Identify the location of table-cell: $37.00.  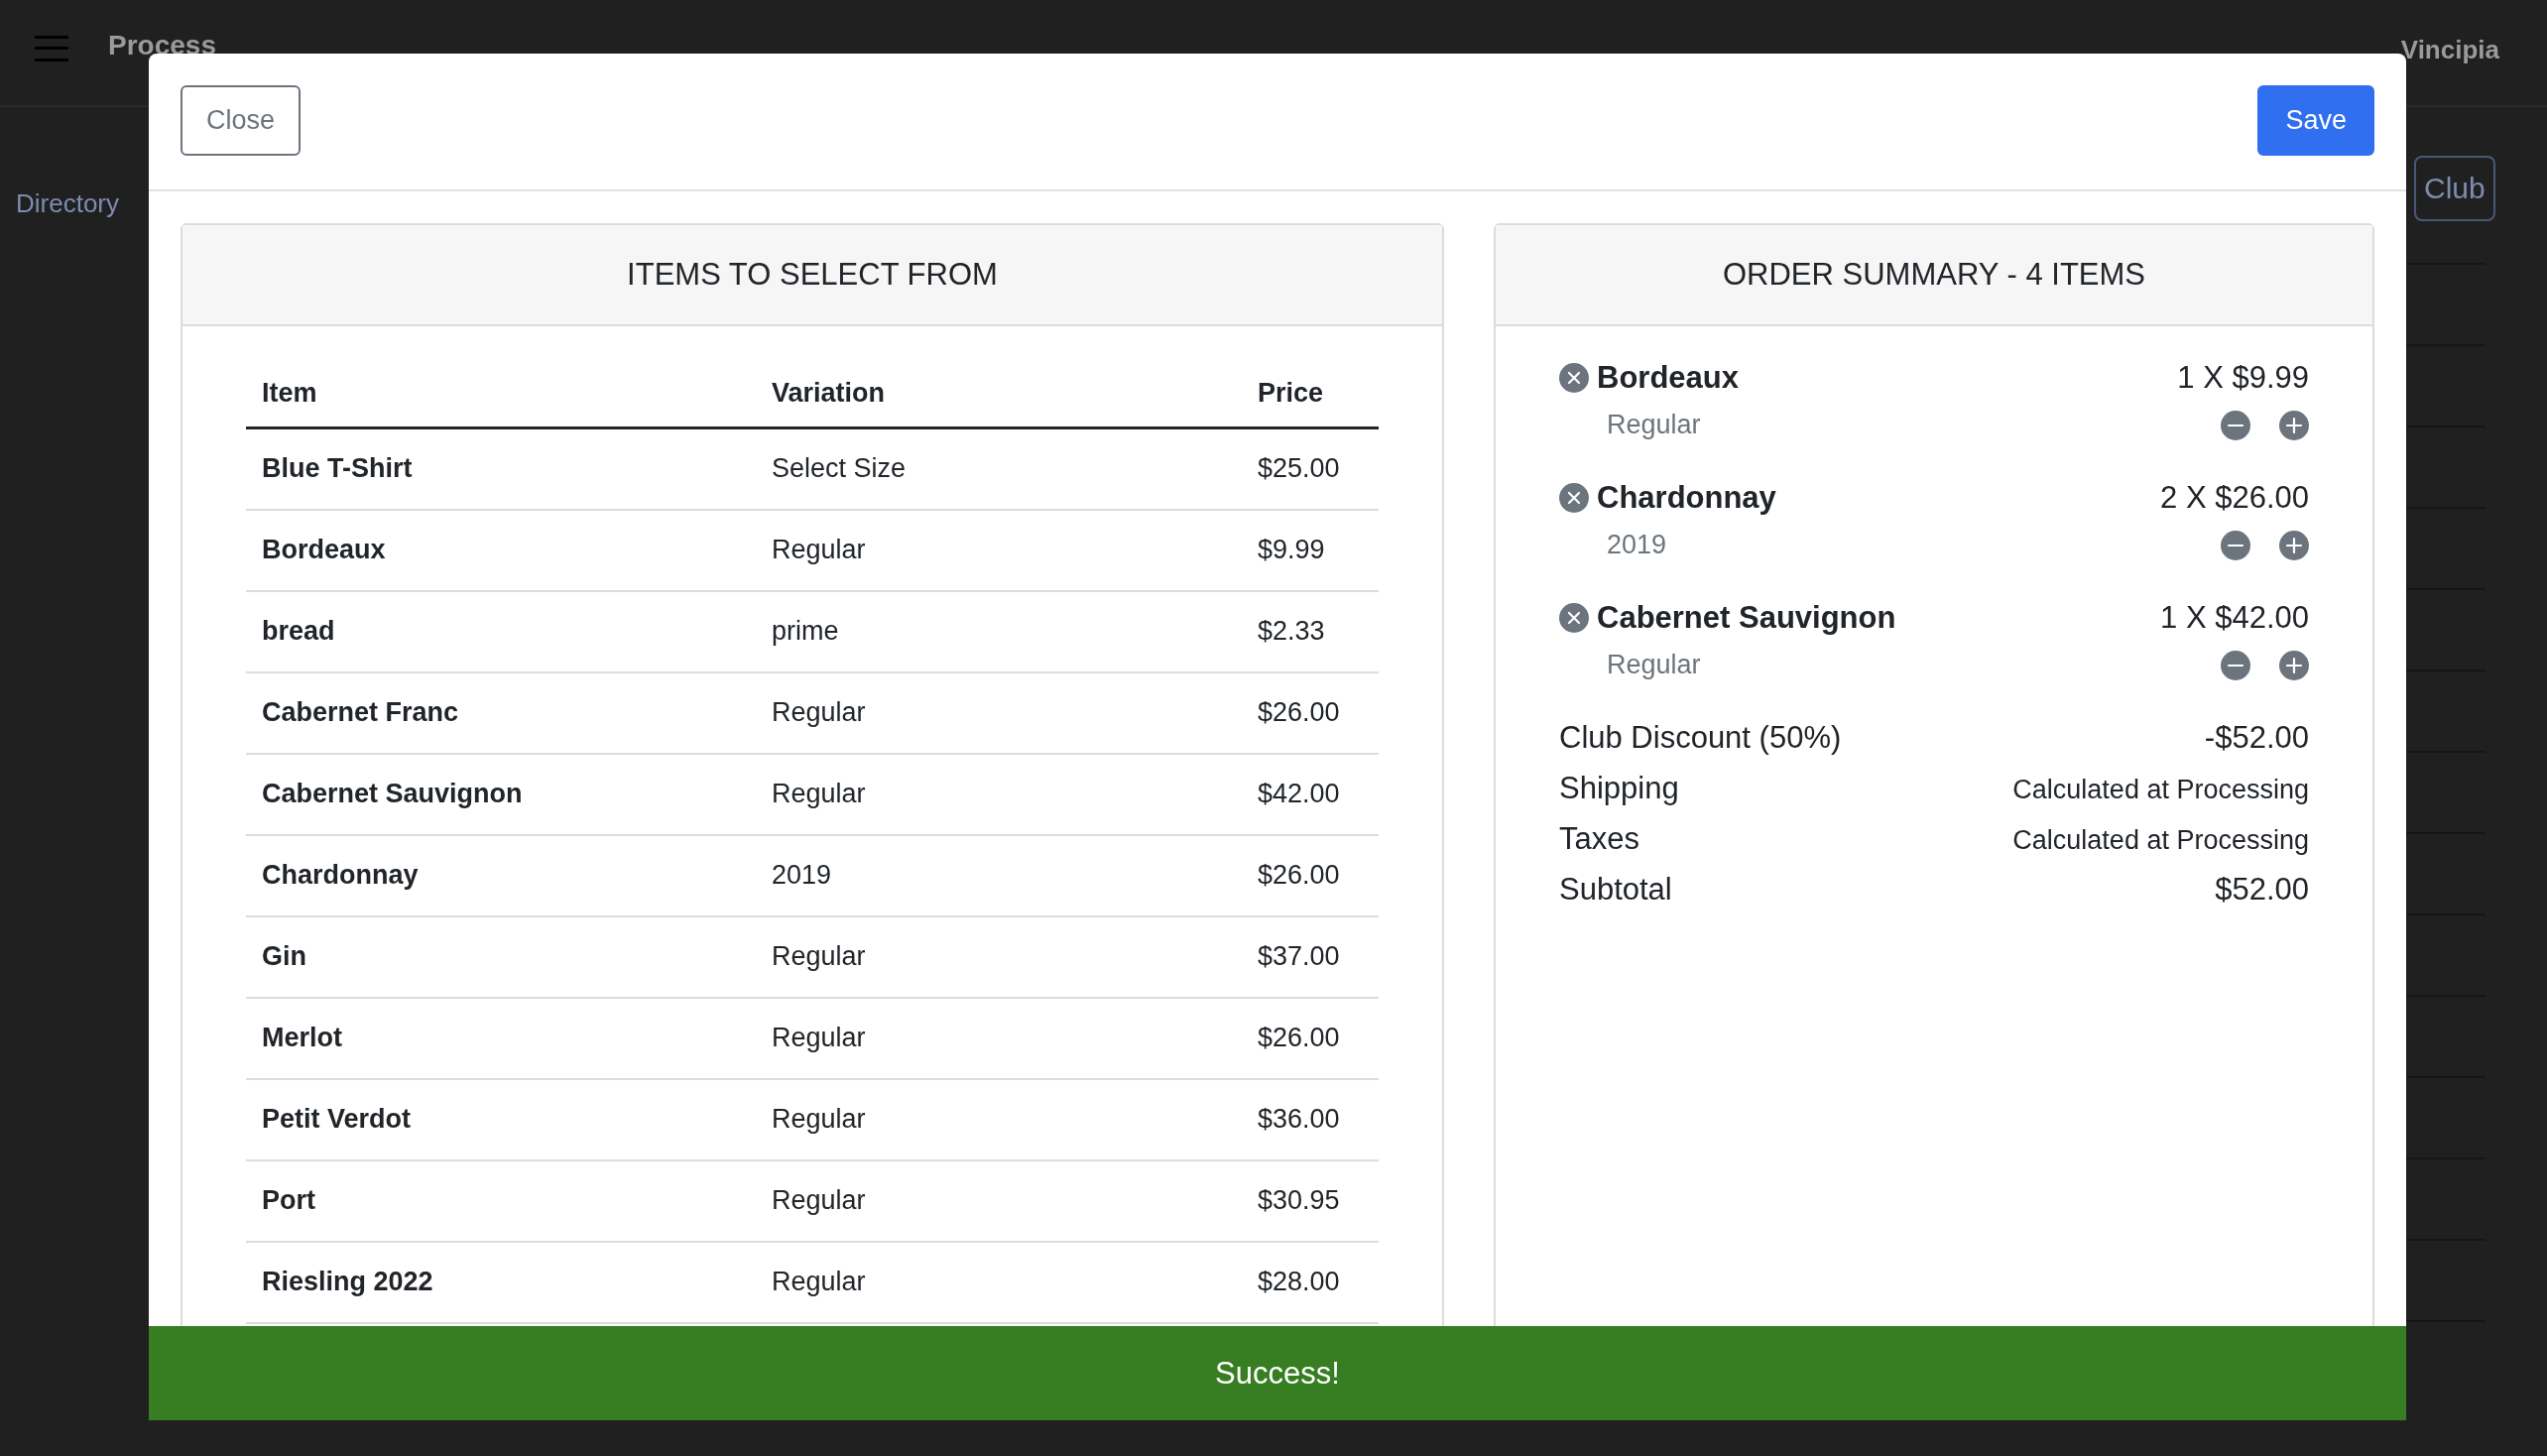
(1310, 957).